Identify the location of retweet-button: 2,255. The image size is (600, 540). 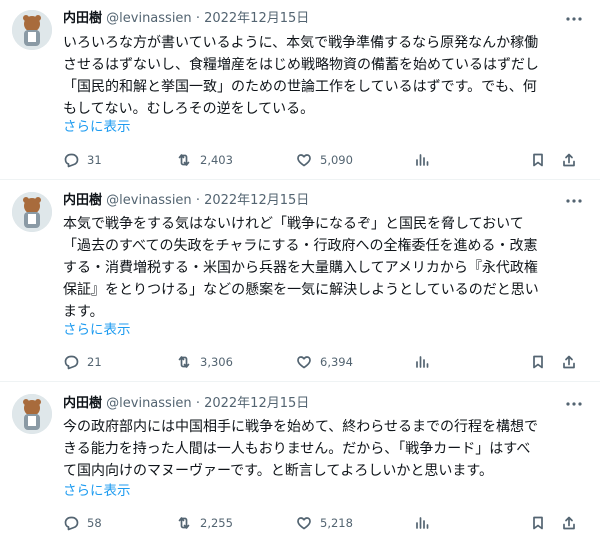
(204, 523).